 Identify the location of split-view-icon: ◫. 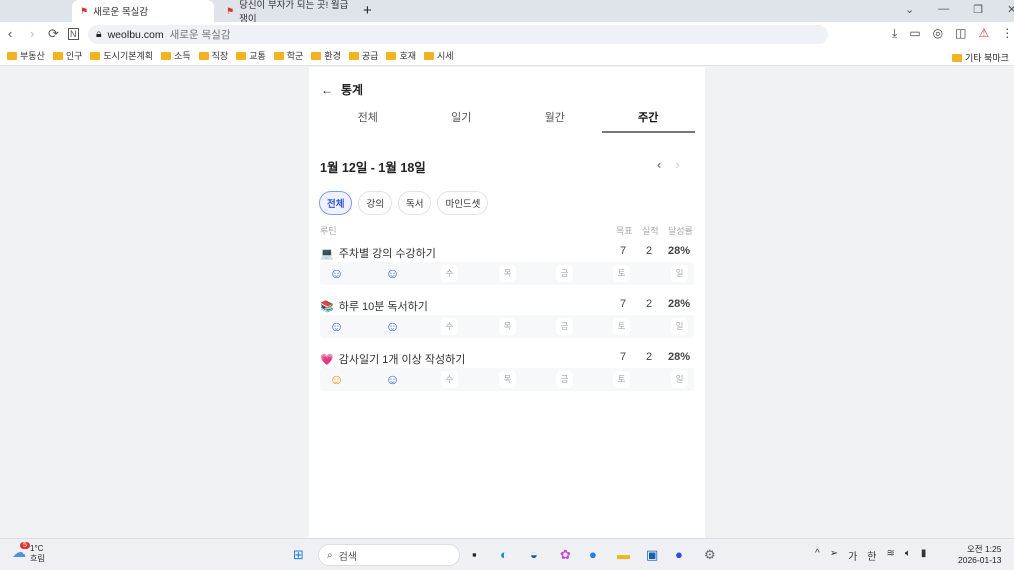
(960, 33).